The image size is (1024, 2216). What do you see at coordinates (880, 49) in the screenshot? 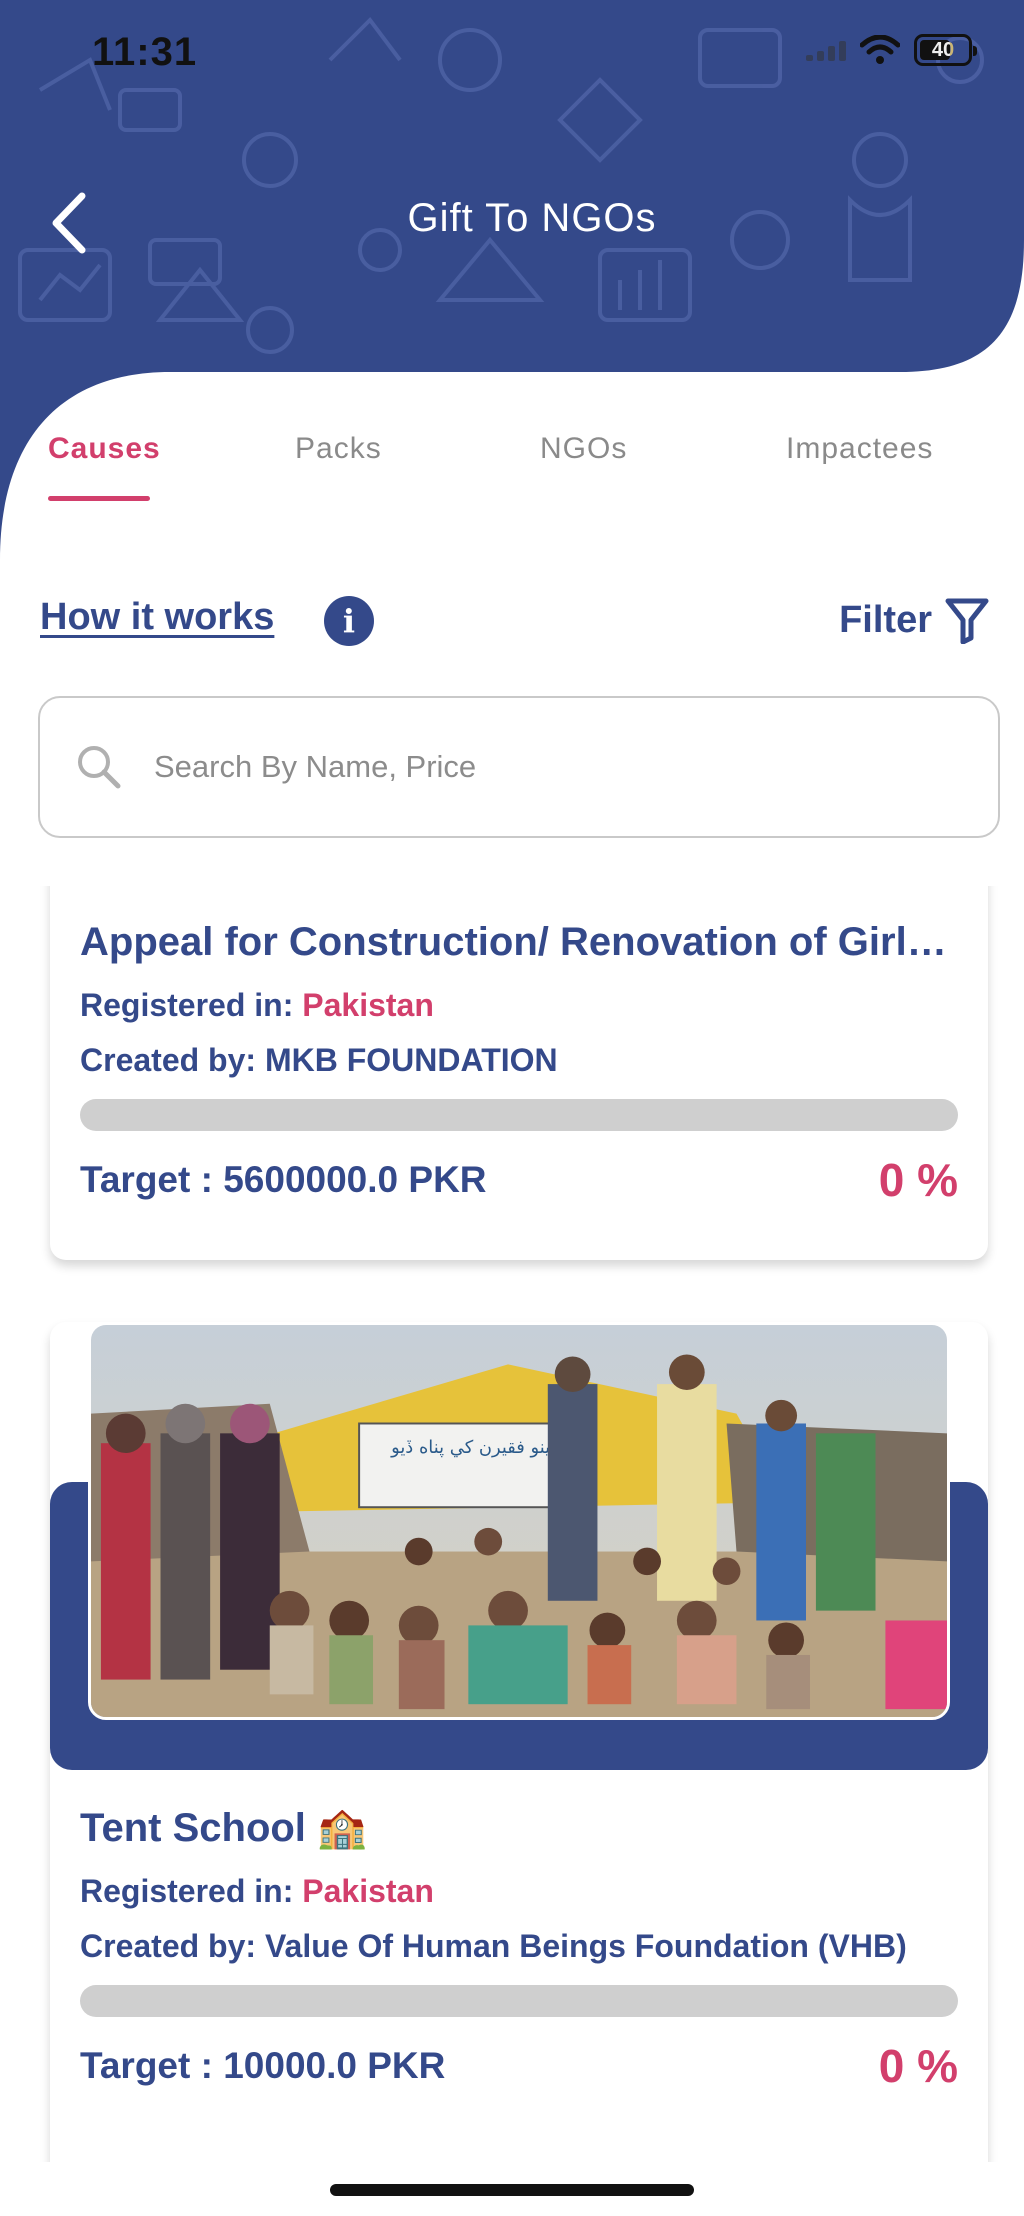
I see `wifi-icon` at bounding box center [880, 49].